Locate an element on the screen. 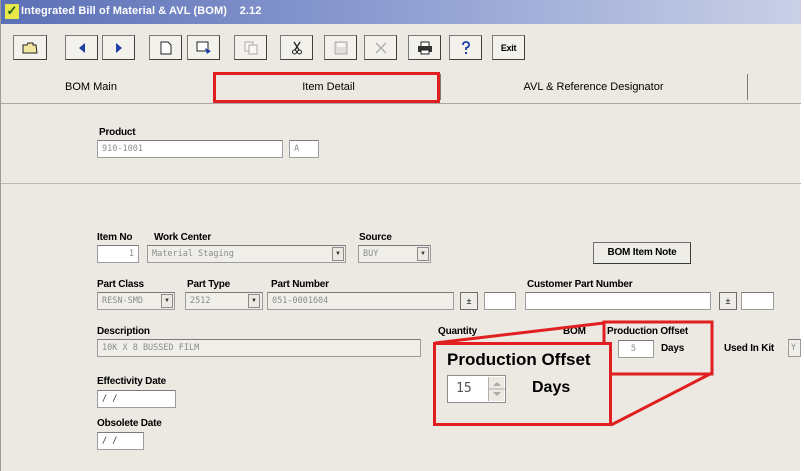 Image resolution: width=804 pixels, height=471 pixels. zoom-production-offset-field: 15 is located at coordinates (476, 389).